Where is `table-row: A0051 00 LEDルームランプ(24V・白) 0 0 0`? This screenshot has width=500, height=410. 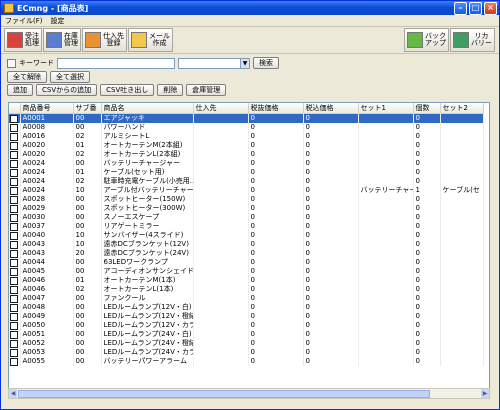
table-row: A0051 00 LEDルームランプ(24V・白) 0 0 0 is located at coordinates (246, 334).